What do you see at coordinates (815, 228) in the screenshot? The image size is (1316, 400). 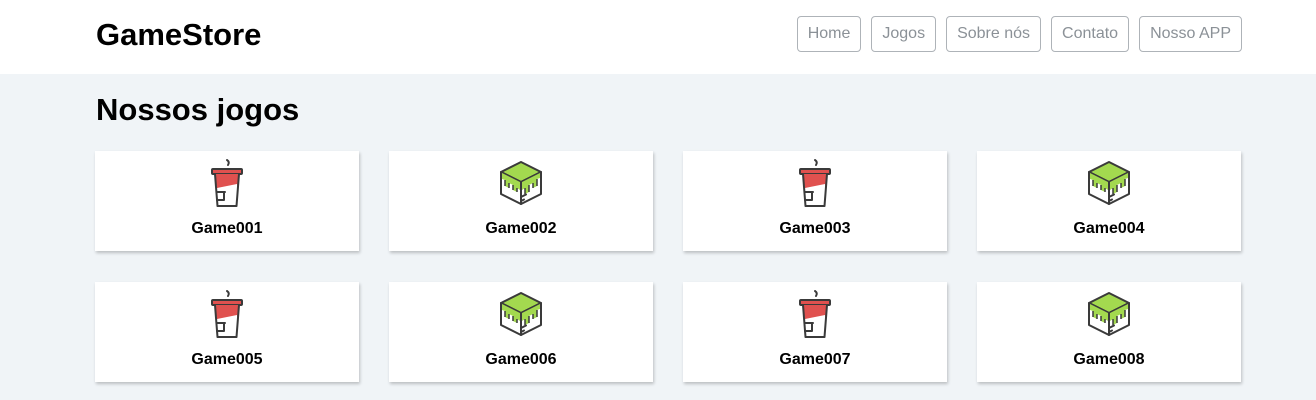 I see `game-name: Game003` at bounding box center [815, 228].